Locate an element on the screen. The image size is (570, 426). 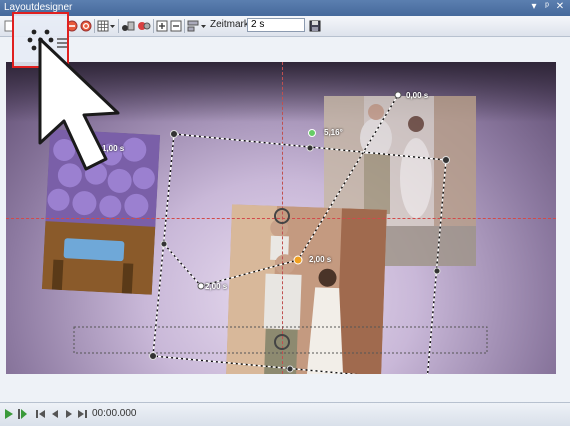
handle-top-mid is located at coordinates (310, 148).